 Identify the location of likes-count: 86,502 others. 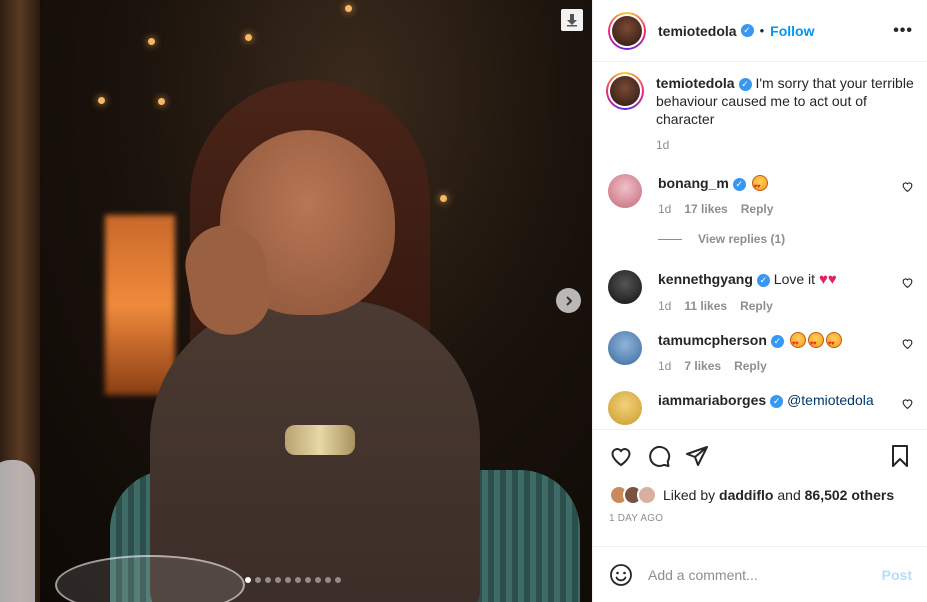
(850, 495).